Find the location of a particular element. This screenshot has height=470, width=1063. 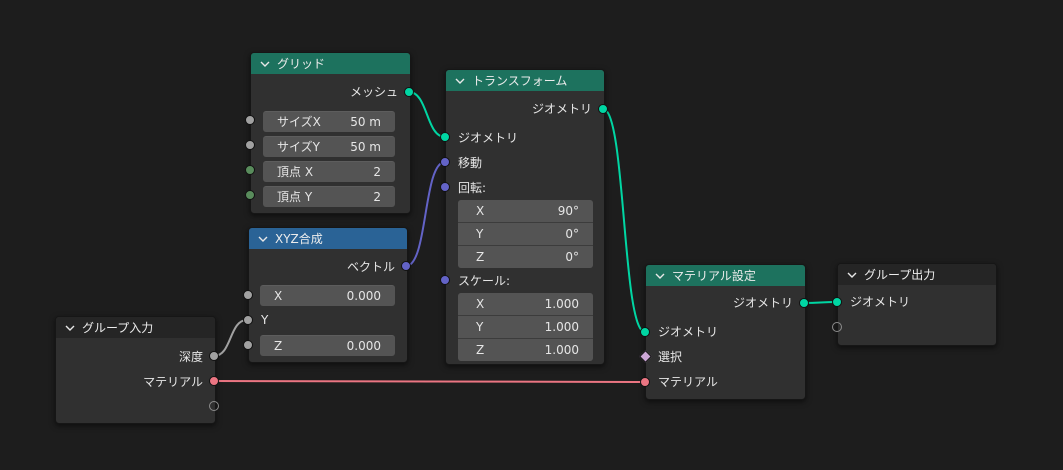

material-input-label: マテリアル is located at coordinates (688, 382).